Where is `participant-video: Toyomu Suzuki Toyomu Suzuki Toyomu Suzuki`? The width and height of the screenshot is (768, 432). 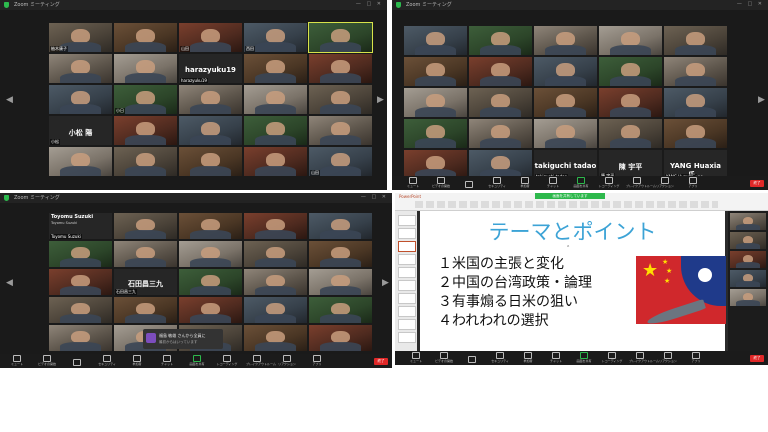
participant-video: Toyomu Suzuki Toyomu Suzuki Toyomu Suzuki is located at coordinates (80, 226).